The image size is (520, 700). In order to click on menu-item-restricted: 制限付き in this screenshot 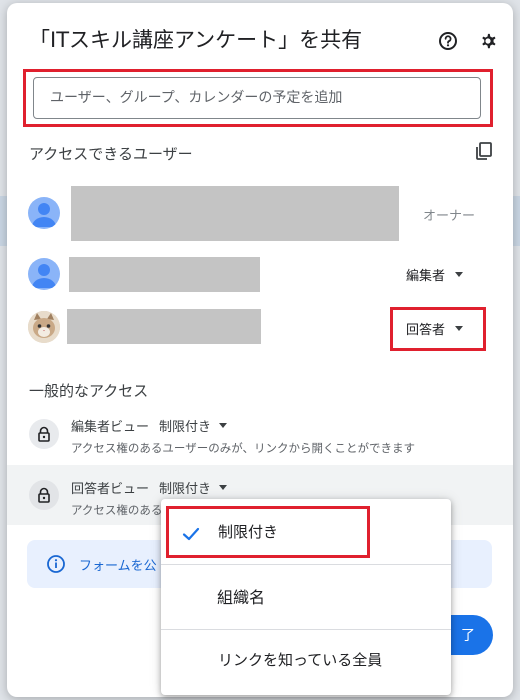, I will do `click(306, 533)`.